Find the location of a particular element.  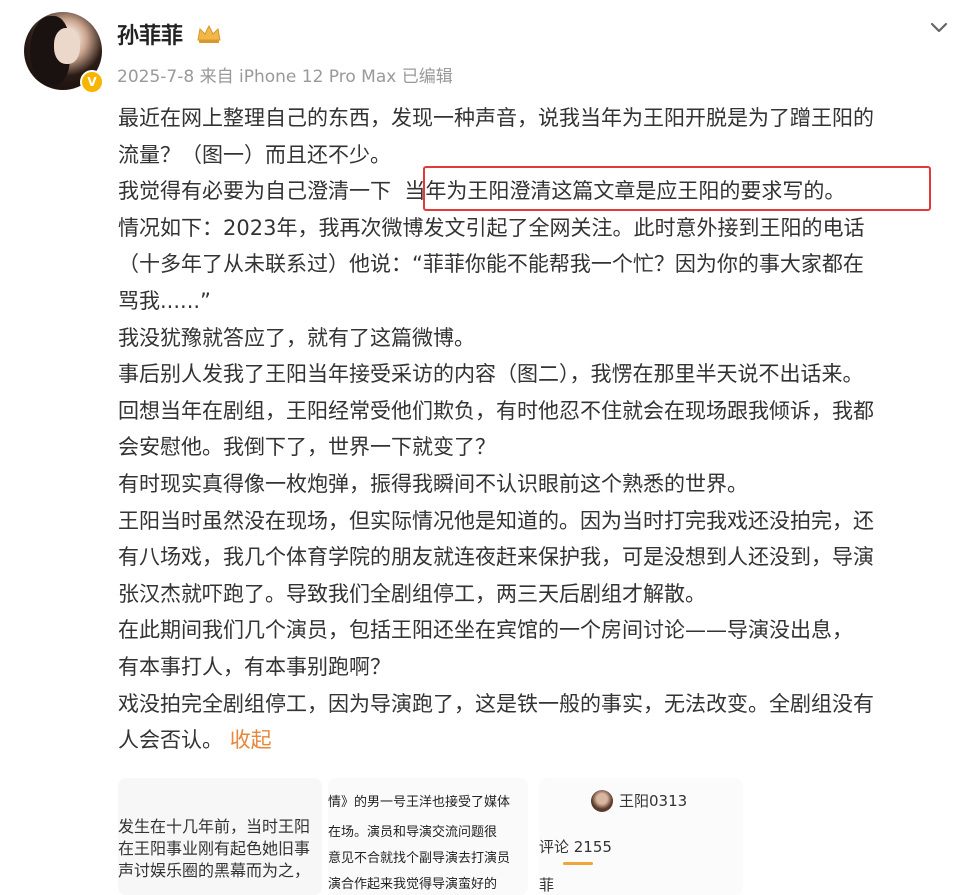

thumbnail-text: 声讨娱乐圈的黑幕而为之， is located at coordinates (214, 870).